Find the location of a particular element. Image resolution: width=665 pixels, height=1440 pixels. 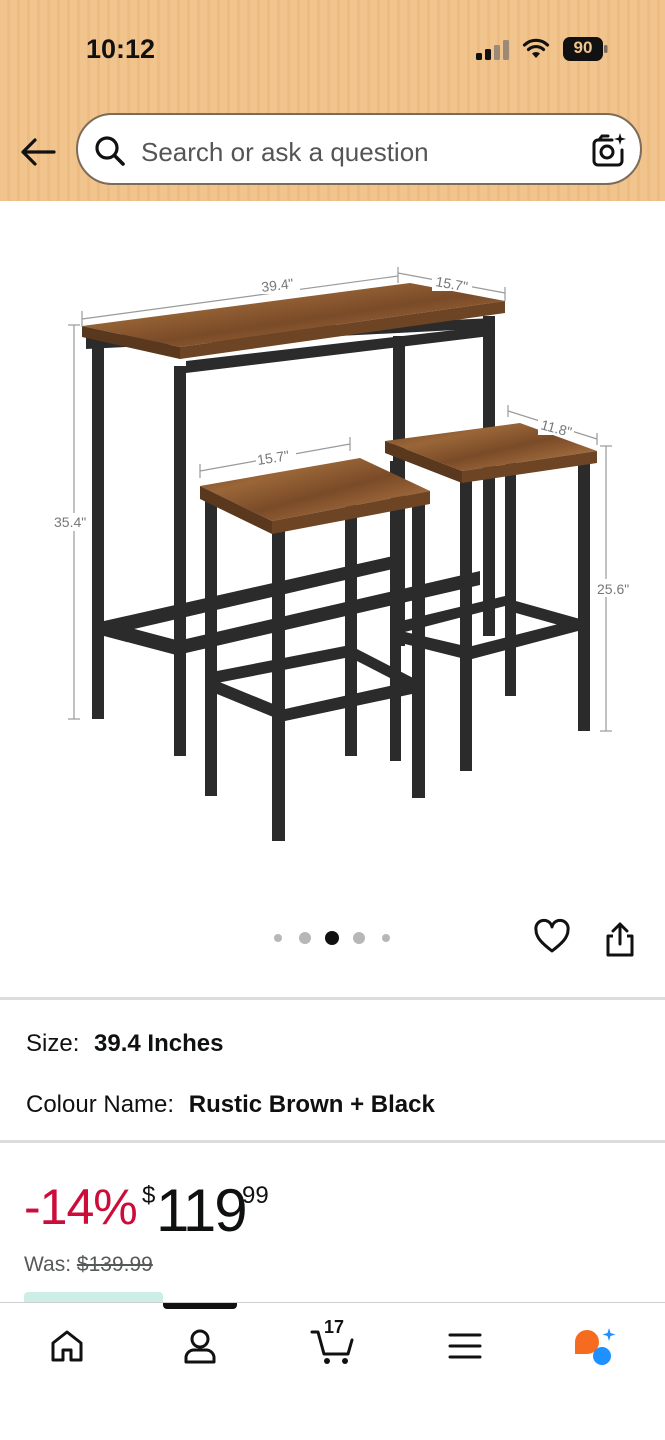

arrow-left-icon is located at coordinates (38, 152).